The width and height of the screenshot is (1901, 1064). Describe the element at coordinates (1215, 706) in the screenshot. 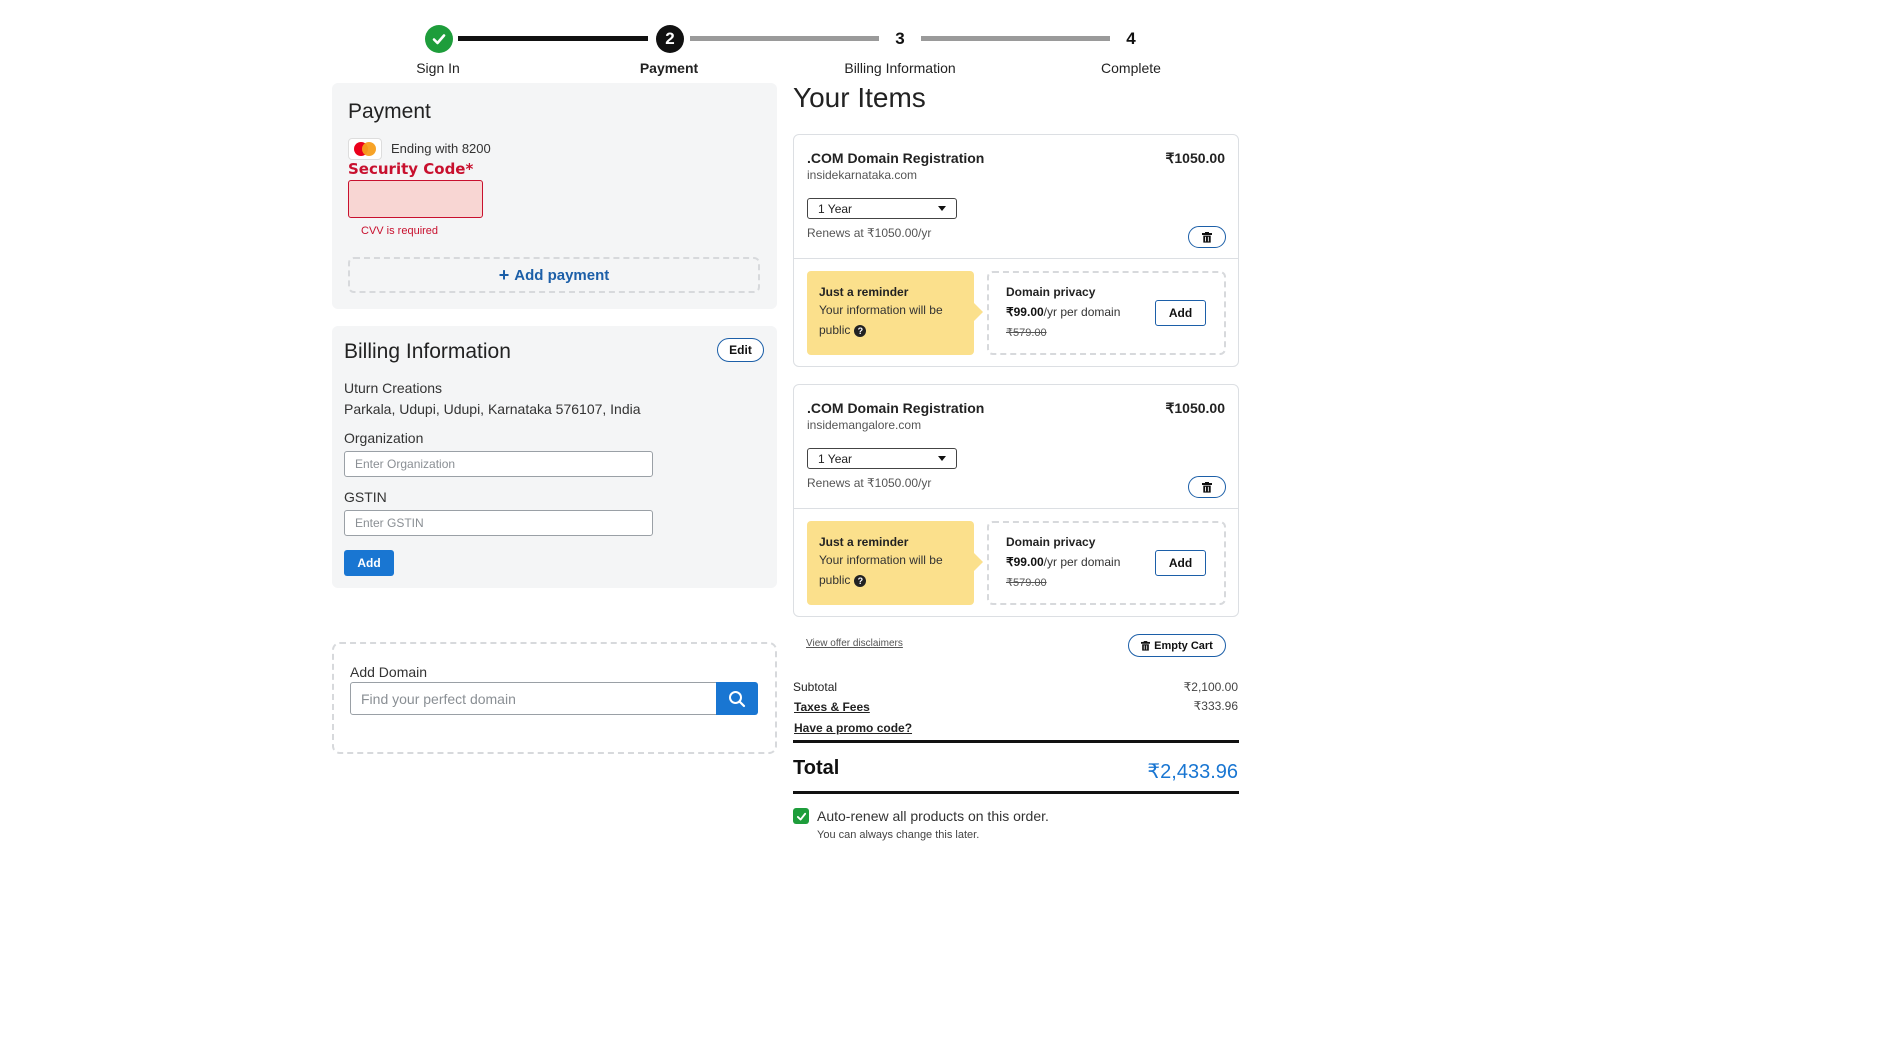

I see `taxes-value: ₹333.96` at that location.